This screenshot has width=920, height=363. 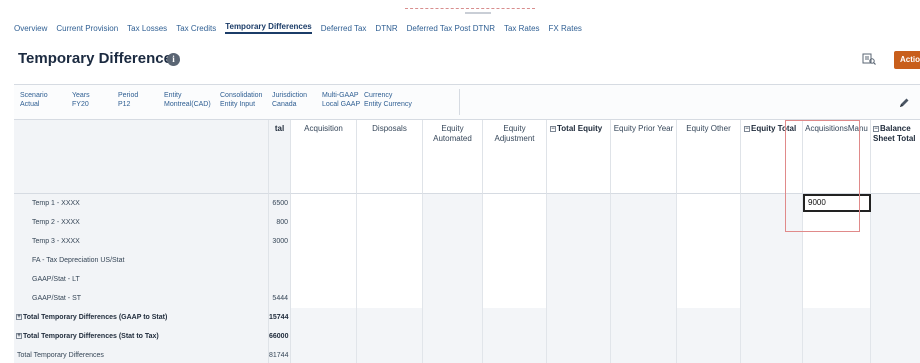 What do you see at coordinates (128, 100) in the screenshot?
I see `pov-period: Period P12` at bounding box center [128, 100].